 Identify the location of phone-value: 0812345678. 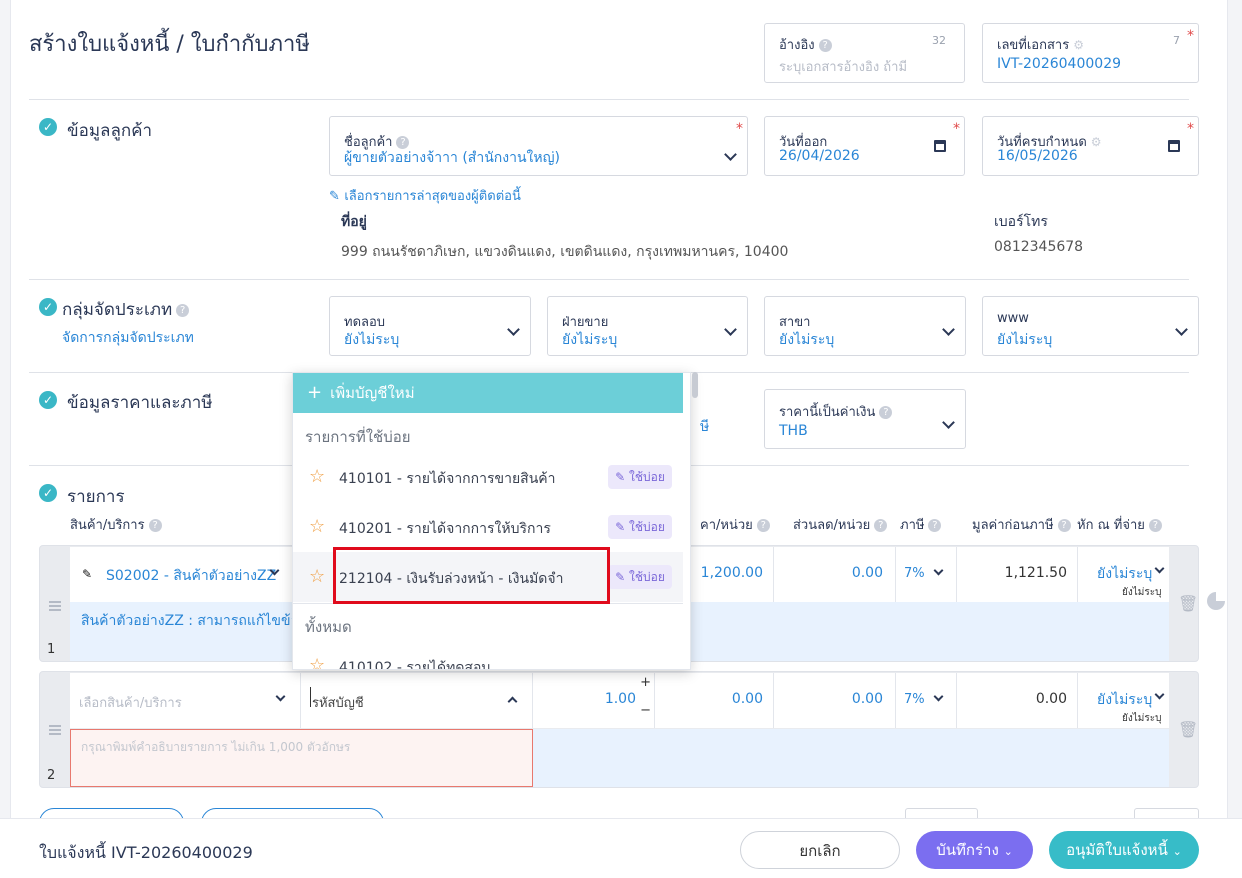
(1039, 247).